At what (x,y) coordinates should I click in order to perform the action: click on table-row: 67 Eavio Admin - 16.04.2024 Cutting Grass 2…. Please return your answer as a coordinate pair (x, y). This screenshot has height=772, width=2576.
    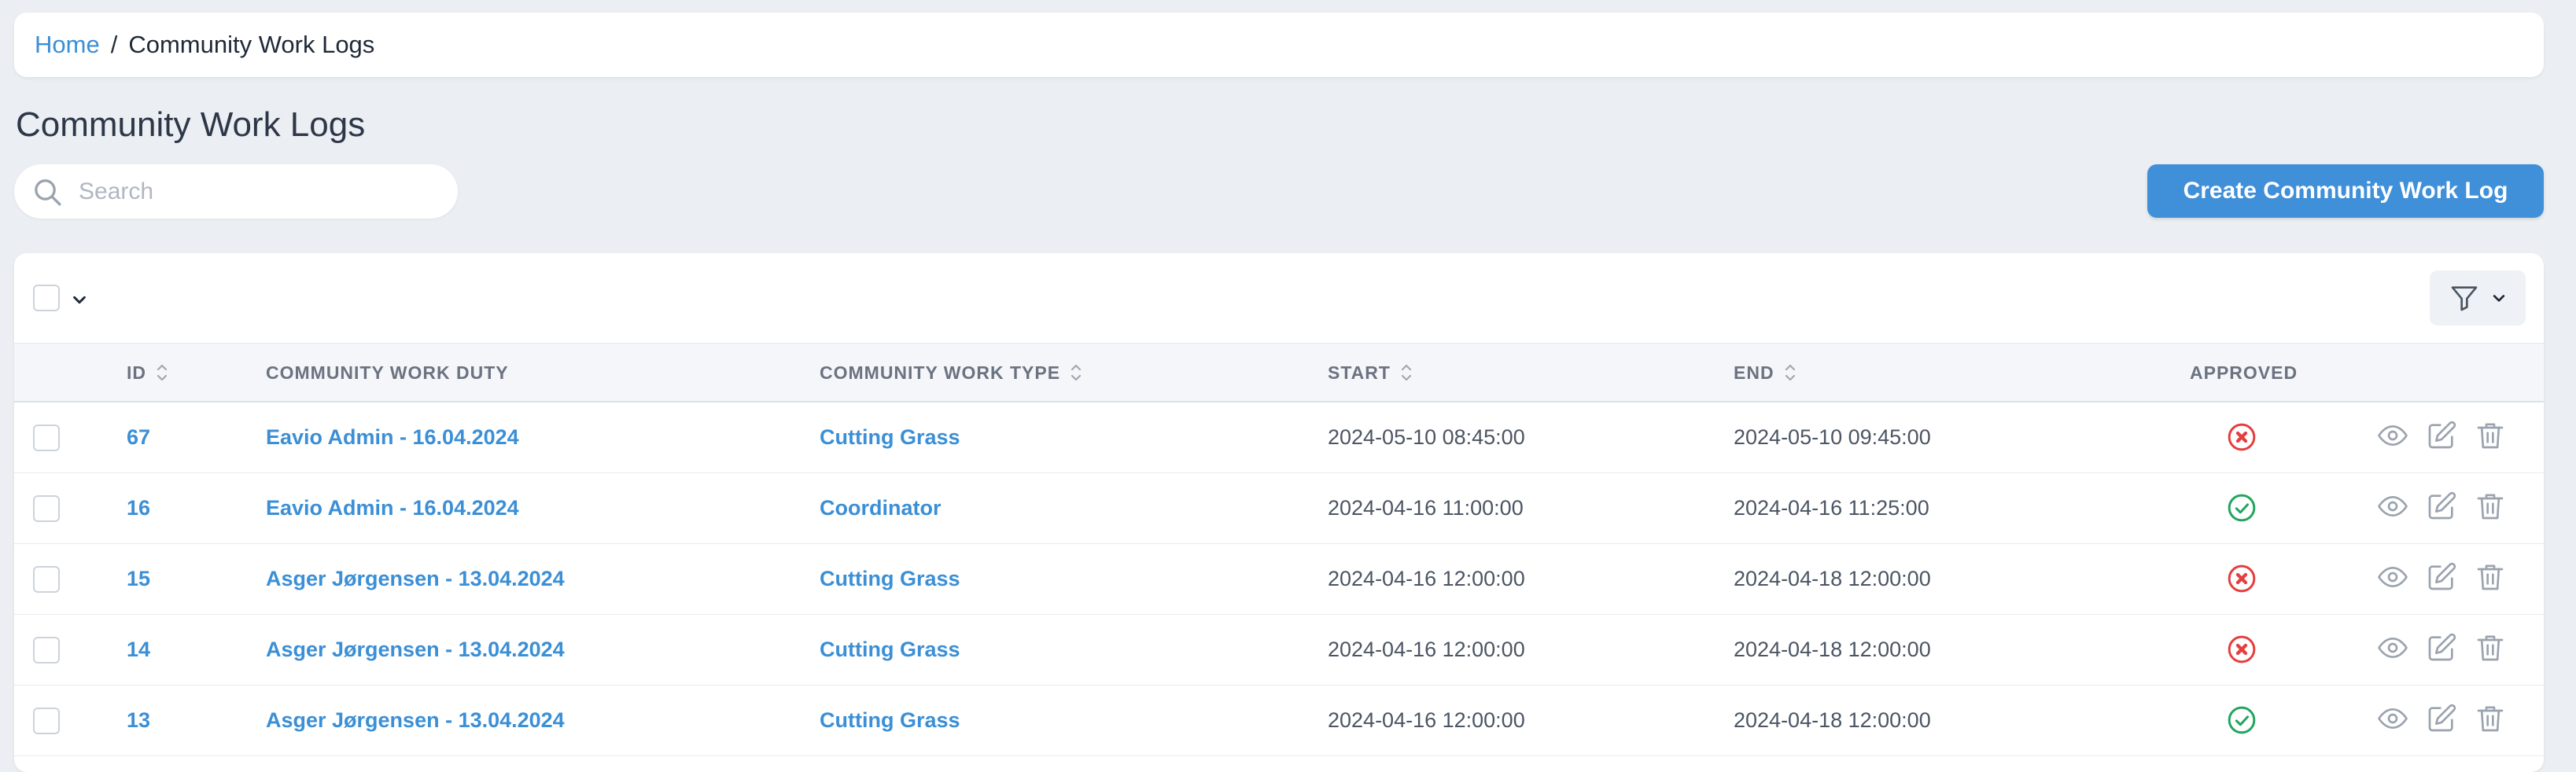
    Looking at the image, I should click on (1279, 438).